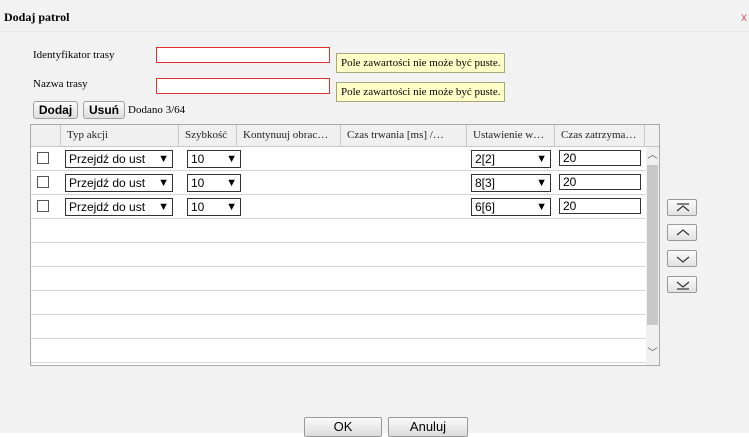 The width and height of the screenshot is (749, 437). Describe the element at coordinates (511, 207) in the screenshot. I see `preset-select: 6[6] ▼` at that location.